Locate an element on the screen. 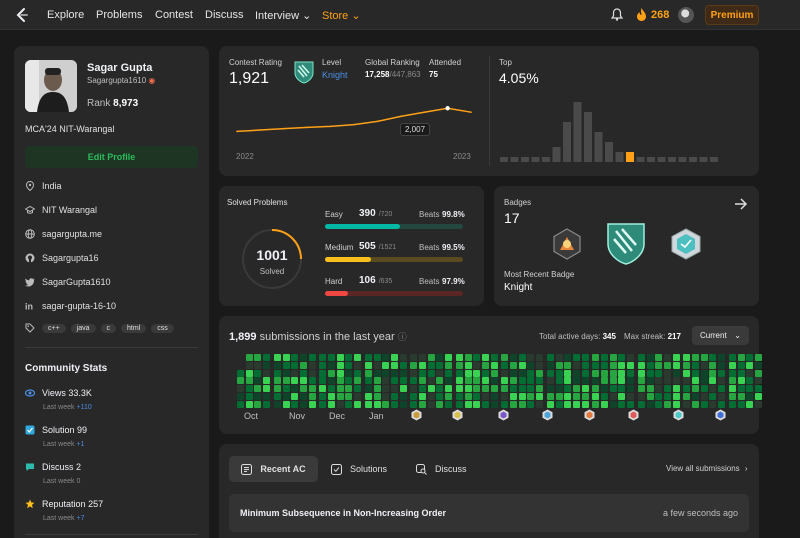 This screenshot has width=800, height=538. skill-tag: c++ is located at coordinates (54, 328).